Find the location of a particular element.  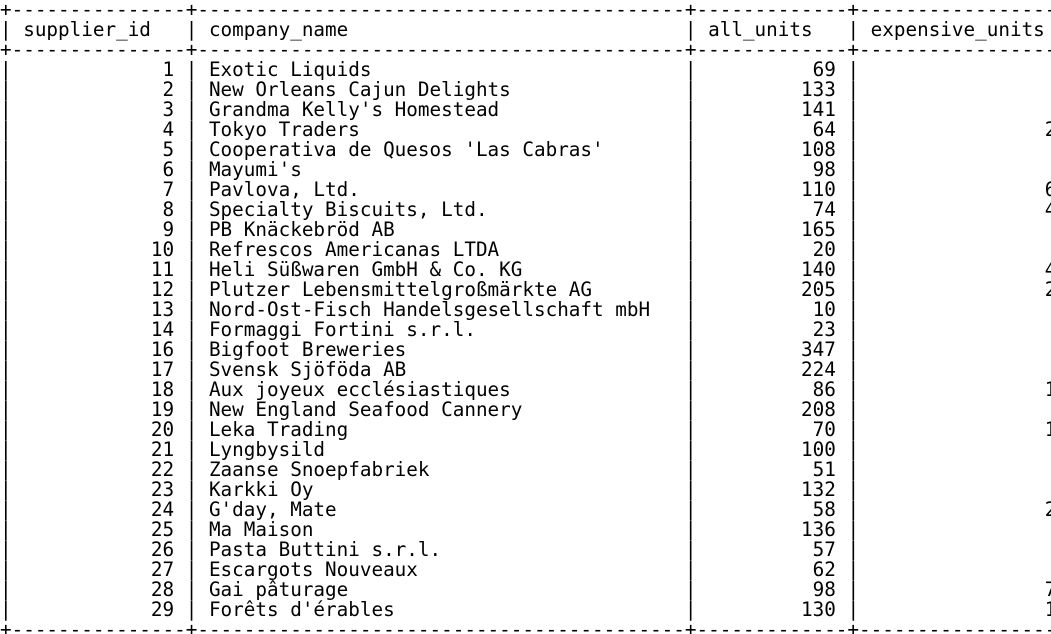

table-row: | 23 | Karkki Oy | 132 | 0 | is located at coordinates (525, 490).